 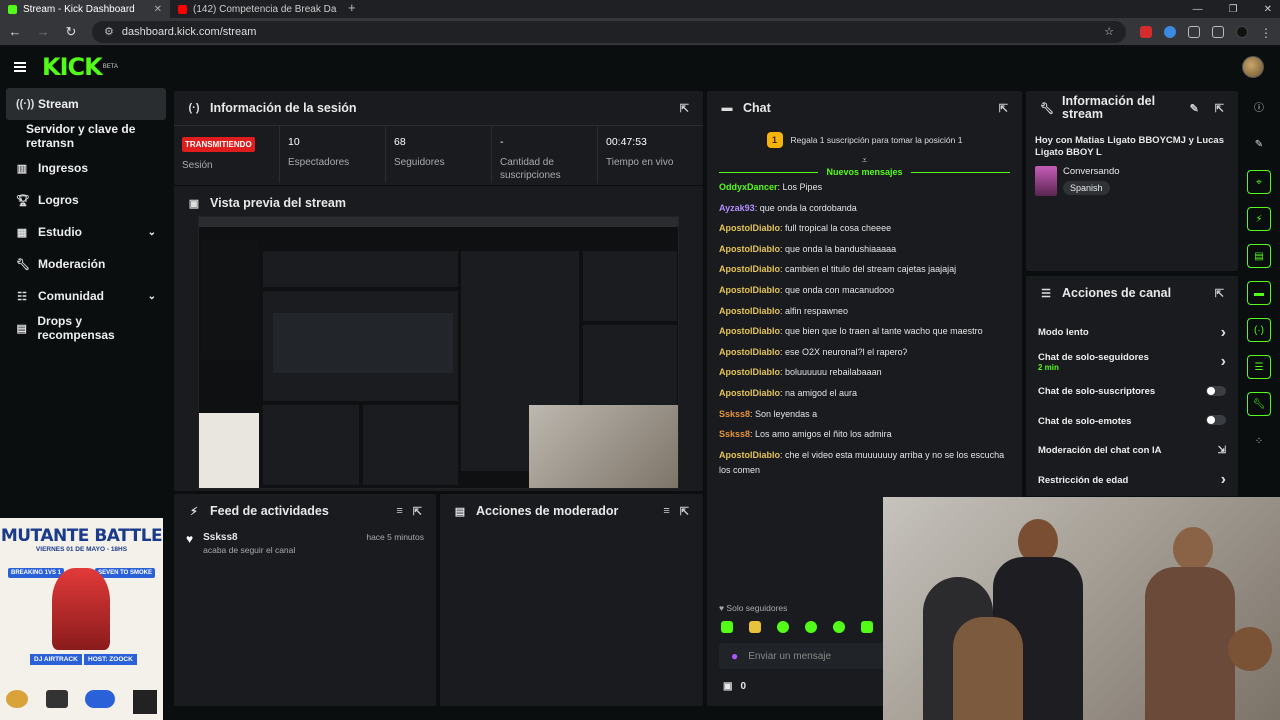 I want to click on hamburger-menu-icon, so click(x=20, y=67).